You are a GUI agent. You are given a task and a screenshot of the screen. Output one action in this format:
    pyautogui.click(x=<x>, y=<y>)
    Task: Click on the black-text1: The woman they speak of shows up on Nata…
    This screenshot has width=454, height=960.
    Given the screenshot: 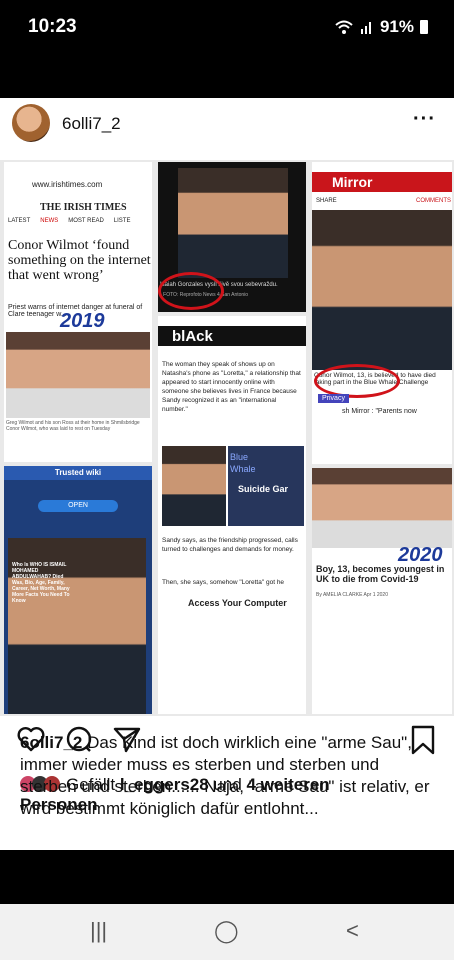 What is the action you would take?
    pyautogui.click(x=231, y=387)
    